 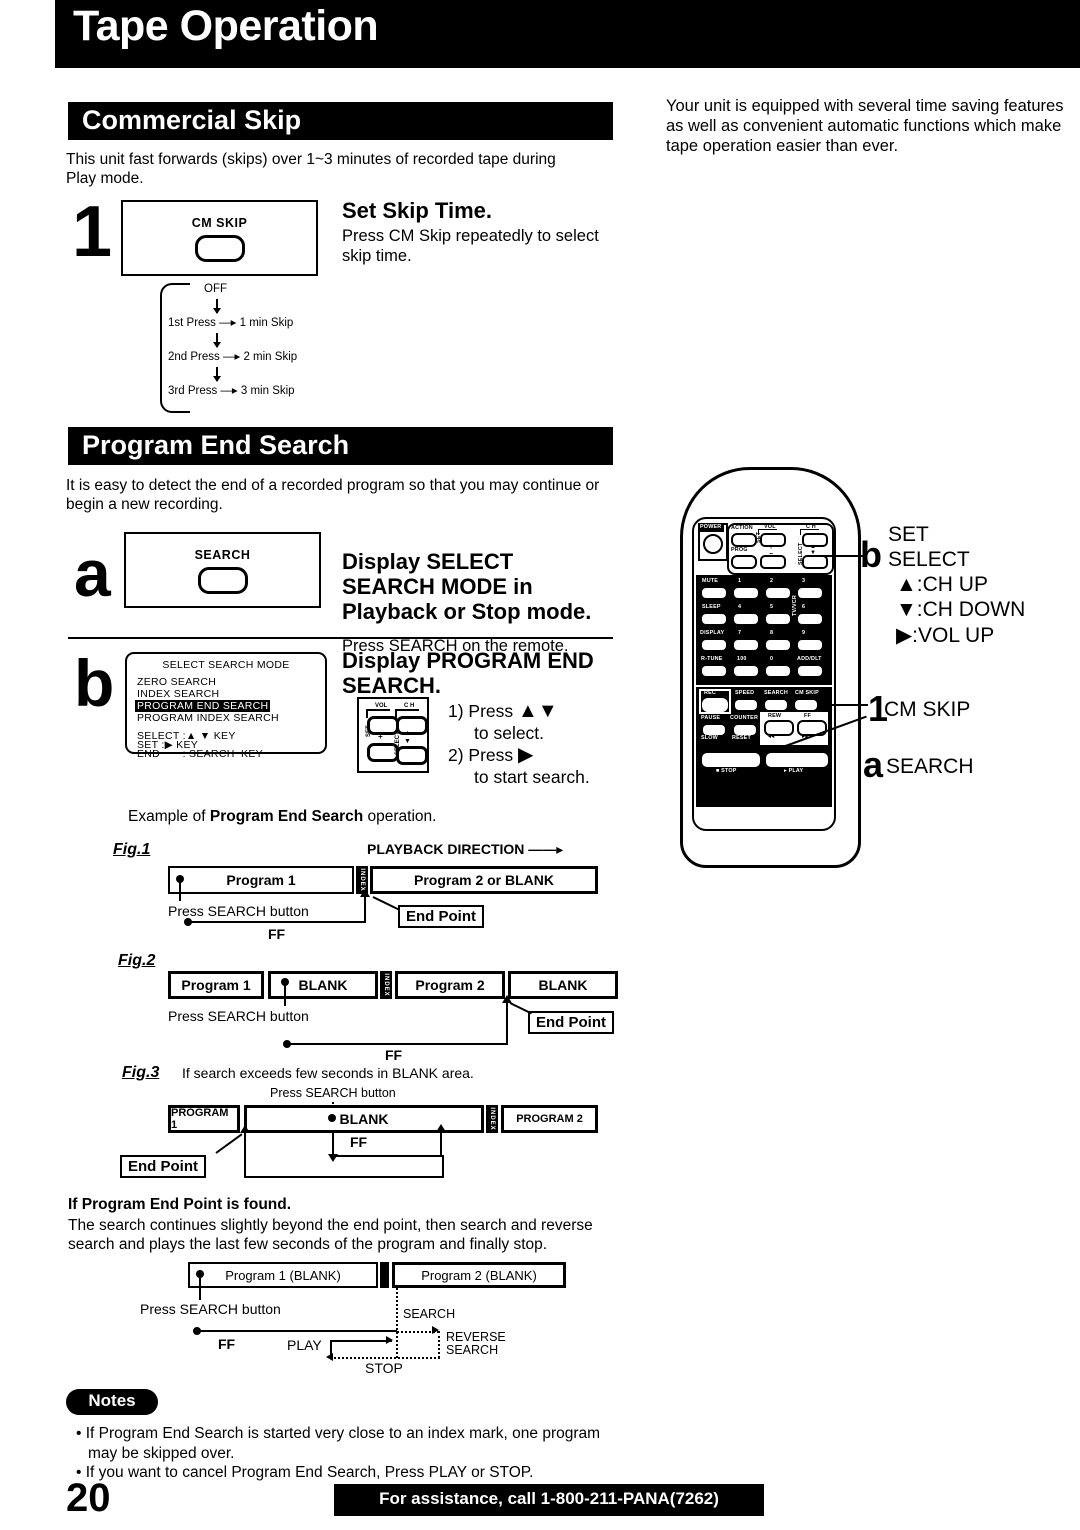 What do you see at coordinates (778, 619) in the screenshot?
I see `num5-button` at bounding box center [778, 619].